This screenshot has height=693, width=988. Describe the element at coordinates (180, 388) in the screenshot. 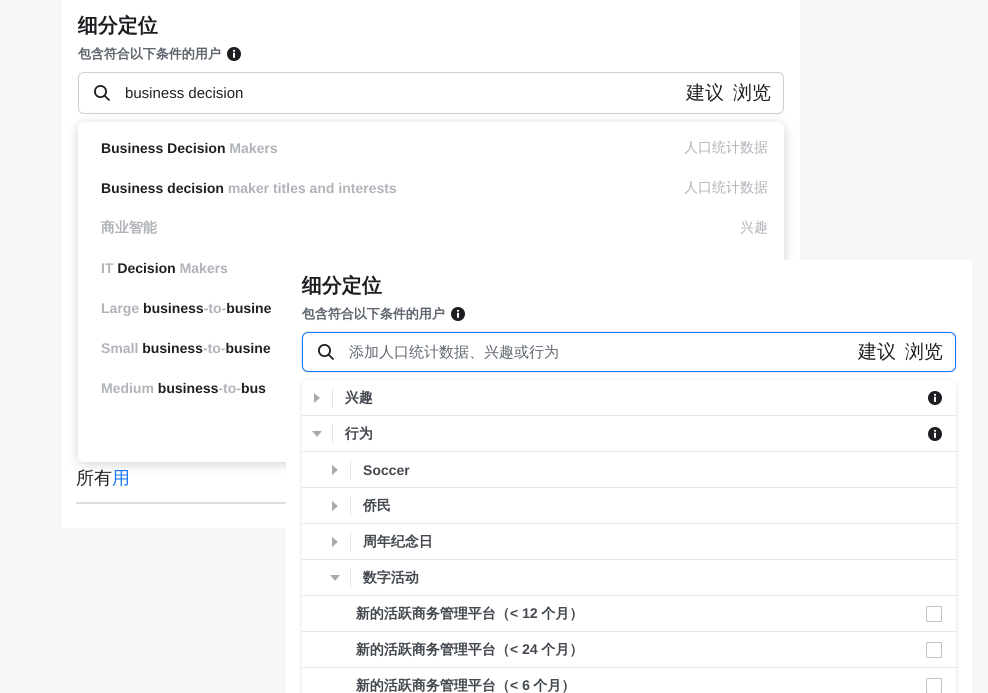

I see `suggestion-item: Medium business-to-bus` at that location.